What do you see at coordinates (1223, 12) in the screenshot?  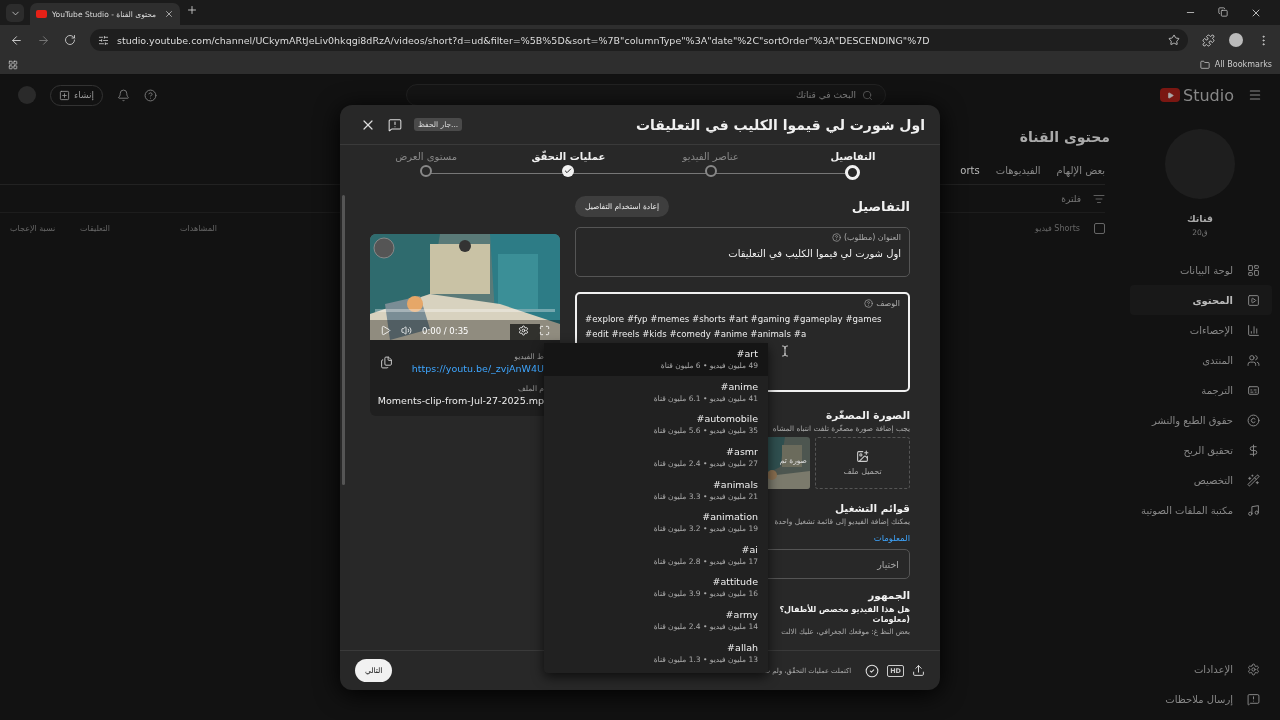 I see `restore-icon` at bounding box center [1223, 12].